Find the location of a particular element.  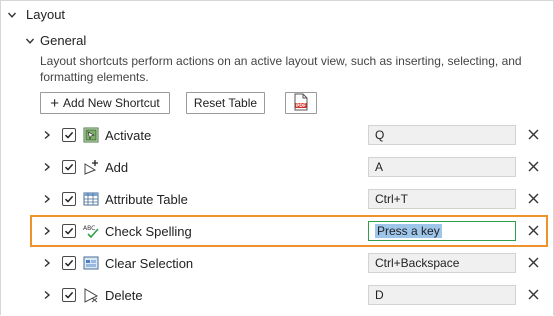

delete-element-icon is located at coordinates (91, 295).